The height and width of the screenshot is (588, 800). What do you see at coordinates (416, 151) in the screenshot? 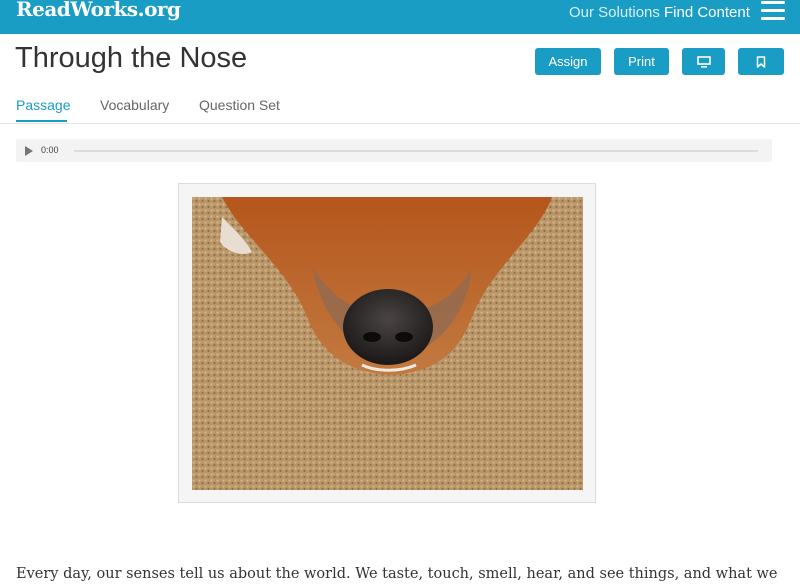
I see `audio-progress-track` at bounding box center [416, 151].